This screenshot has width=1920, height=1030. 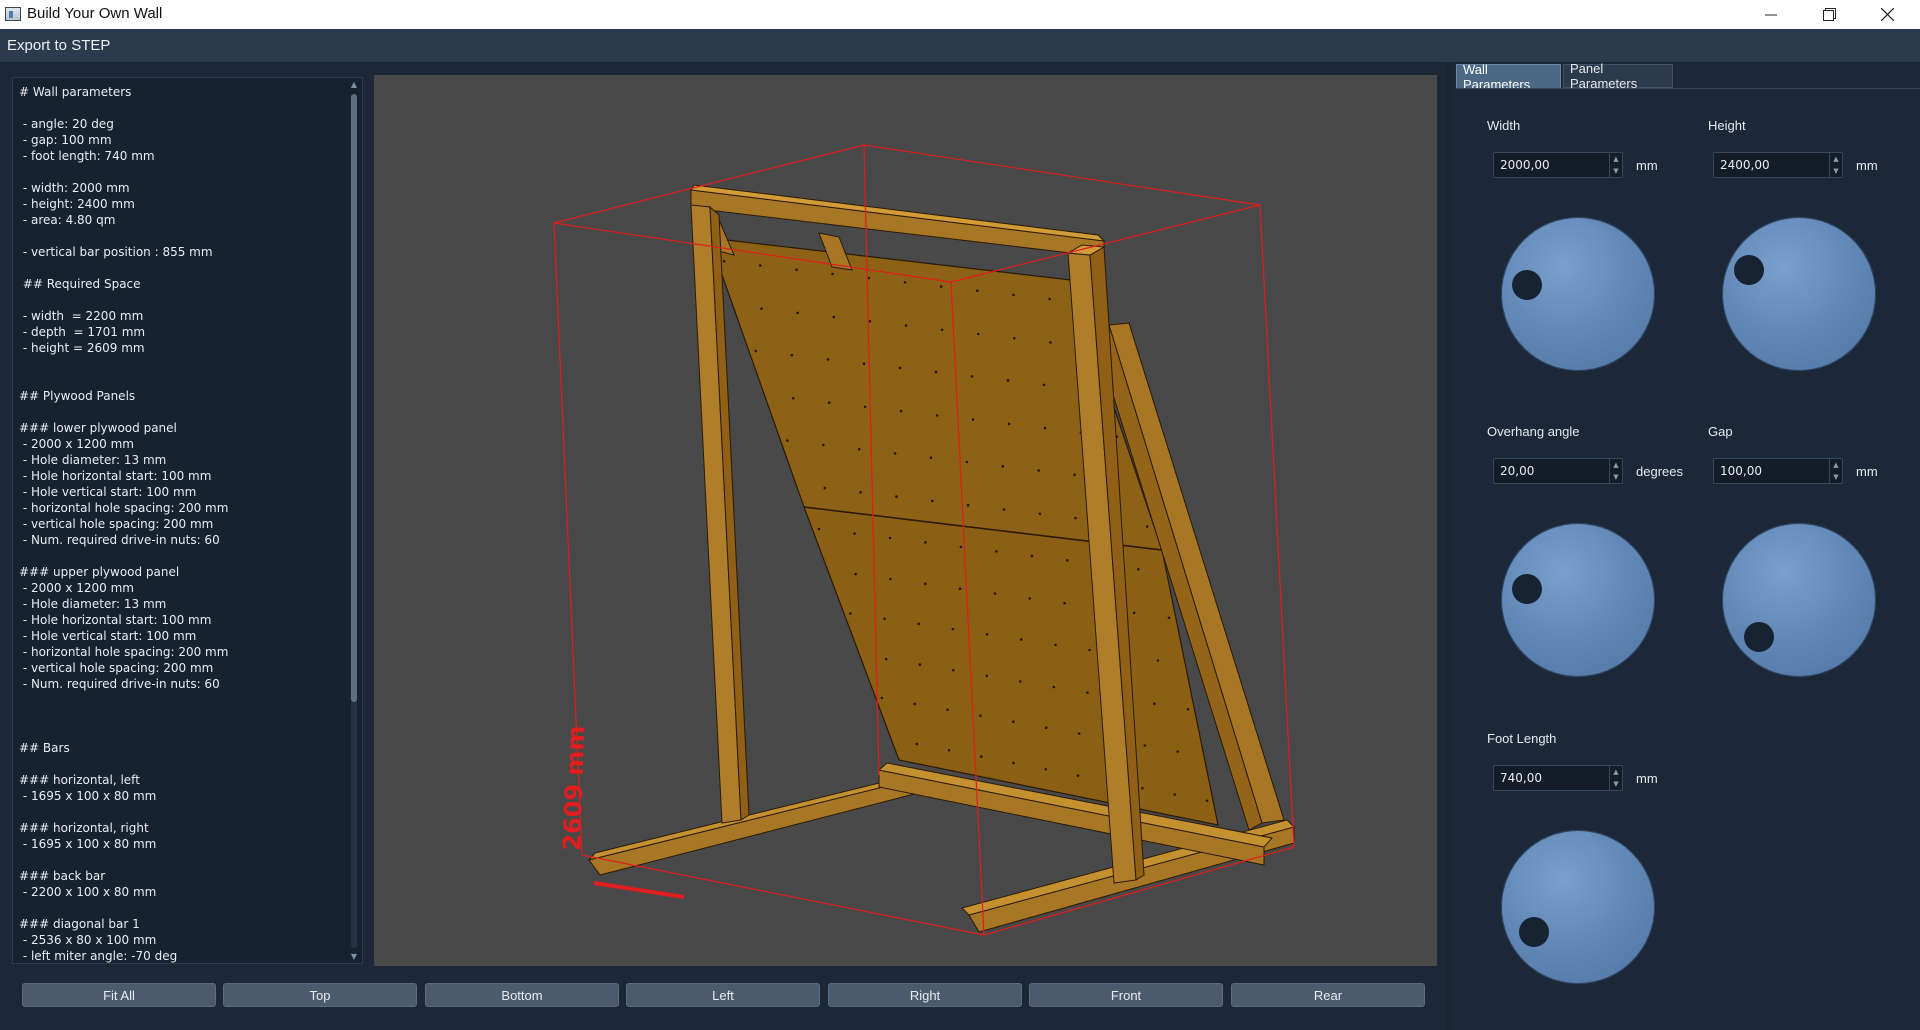 I want to click on tab-panel-parameters: Panel Parameters, so click(x=1618, y=76).